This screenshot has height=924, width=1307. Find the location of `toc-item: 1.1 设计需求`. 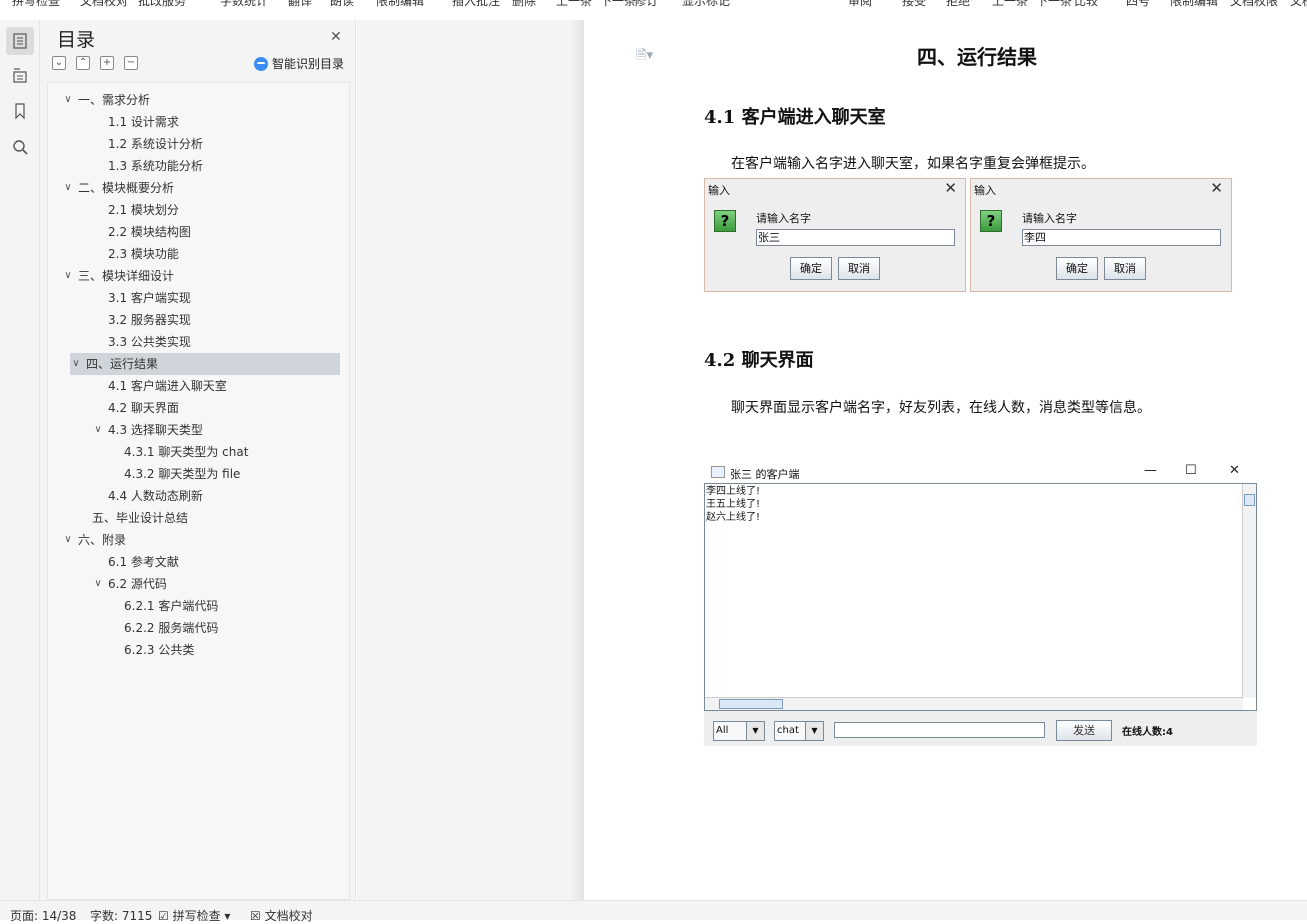

toc-item: 1.1 设计需求 is located at coordinates (143, 122).